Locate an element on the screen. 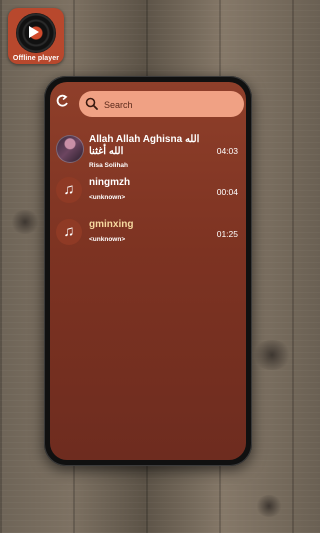  song-title: gminxing is located at coordinates (111, 224).